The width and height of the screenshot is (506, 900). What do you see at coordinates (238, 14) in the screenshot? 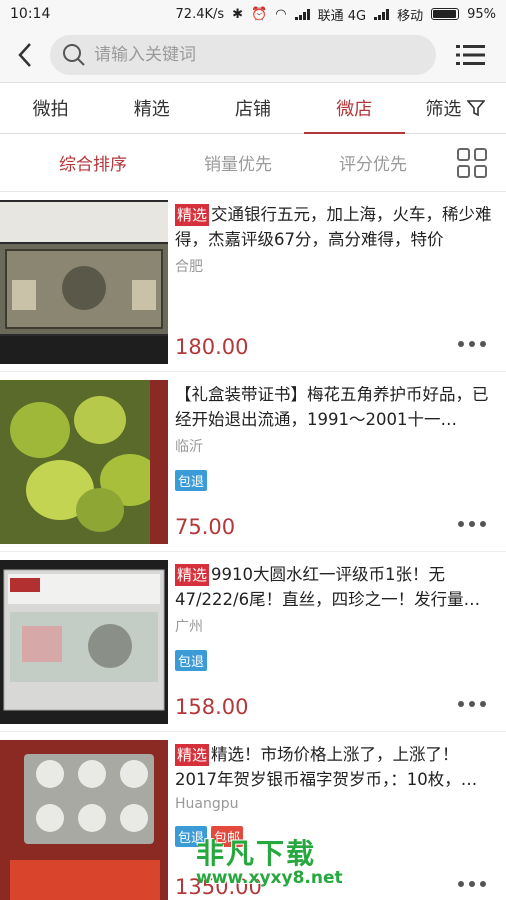
I see `bluetooth-icon: ✱` at bounding box center [238, 14].